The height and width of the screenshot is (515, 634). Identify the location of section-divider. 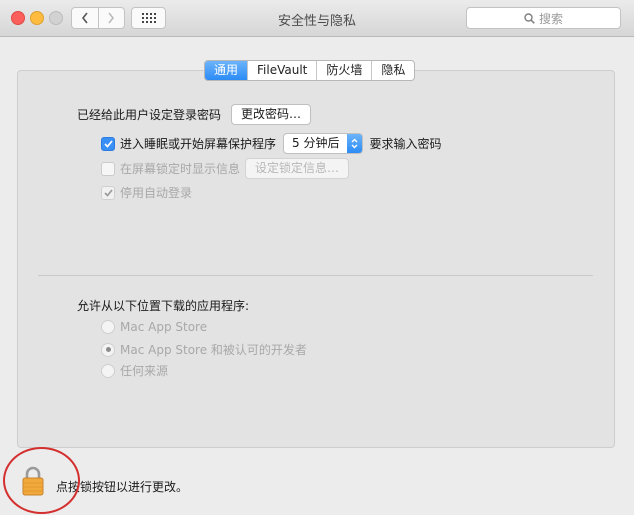
(315, 275).